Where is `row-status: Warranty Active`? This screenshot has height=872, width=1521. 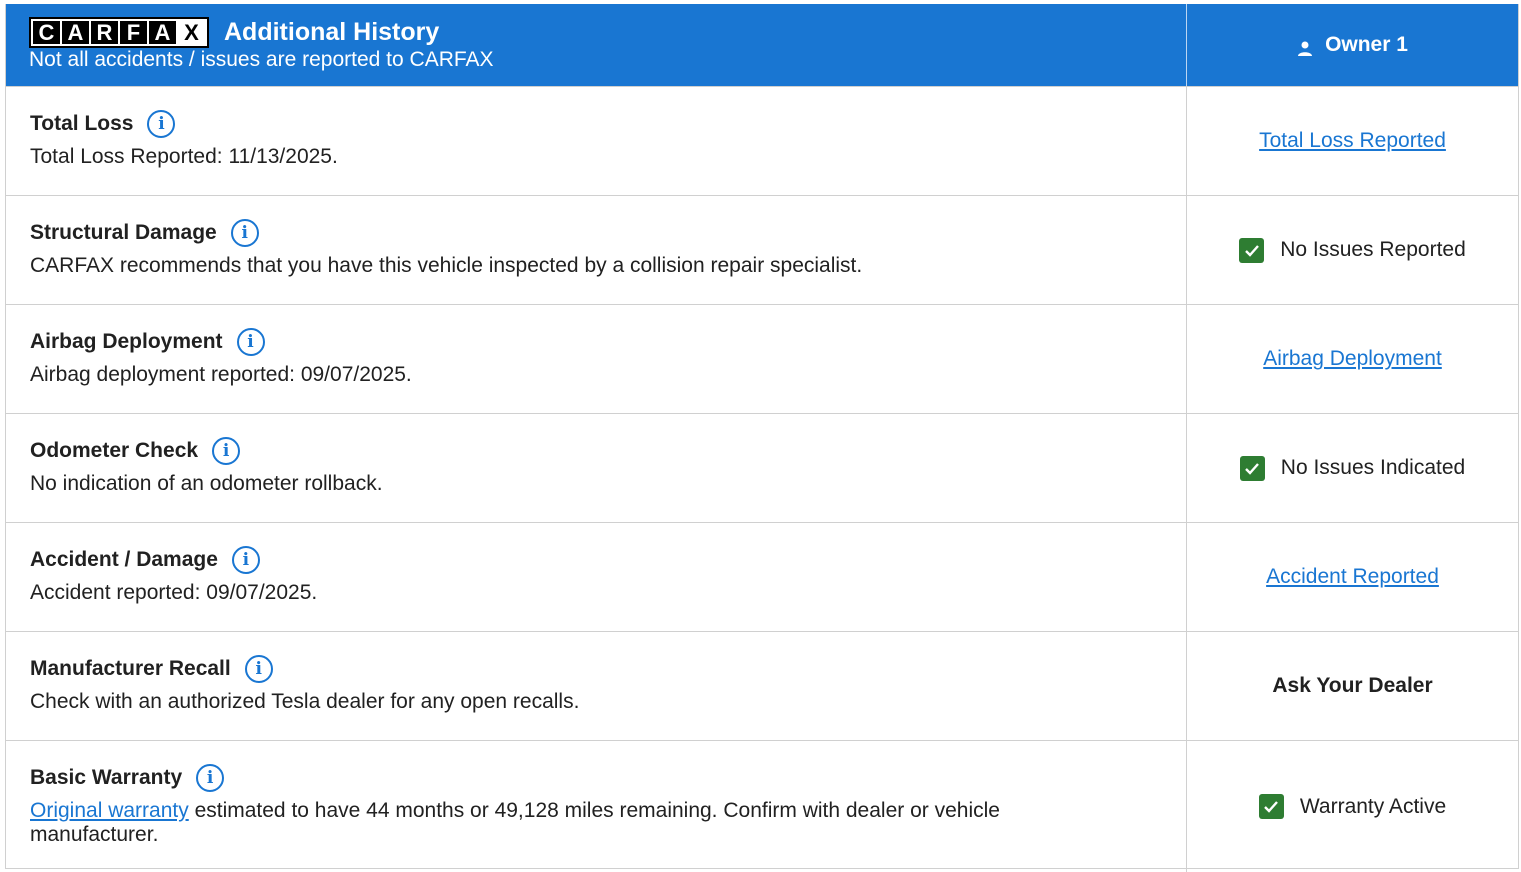
row-status: Warranty Active is located at coordinates (1352, 806).